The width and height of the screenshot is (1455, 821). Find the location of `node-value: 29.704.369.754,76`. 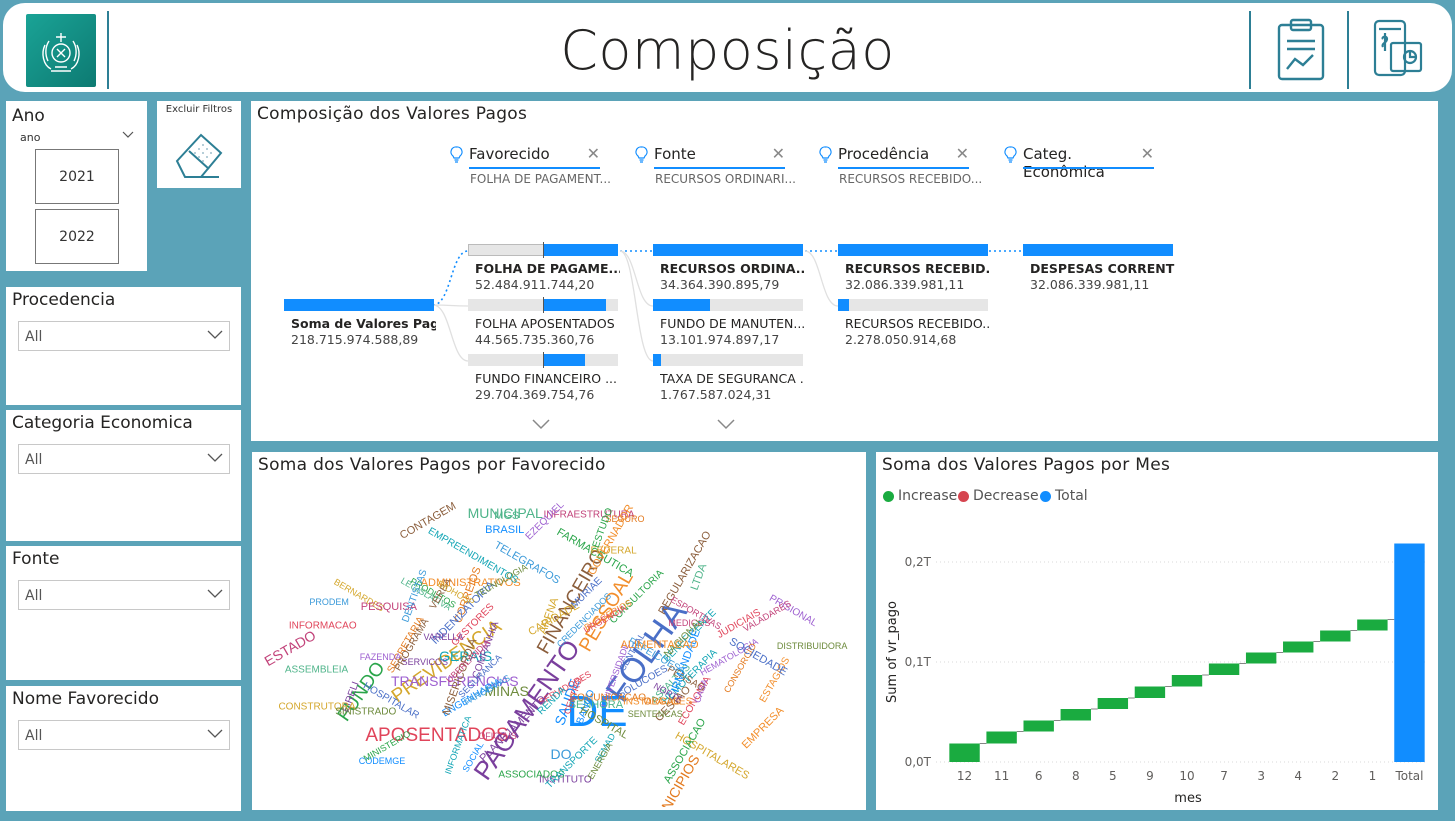

node-value: 29.704.369.754,76 is located at coordinates (535, 394).